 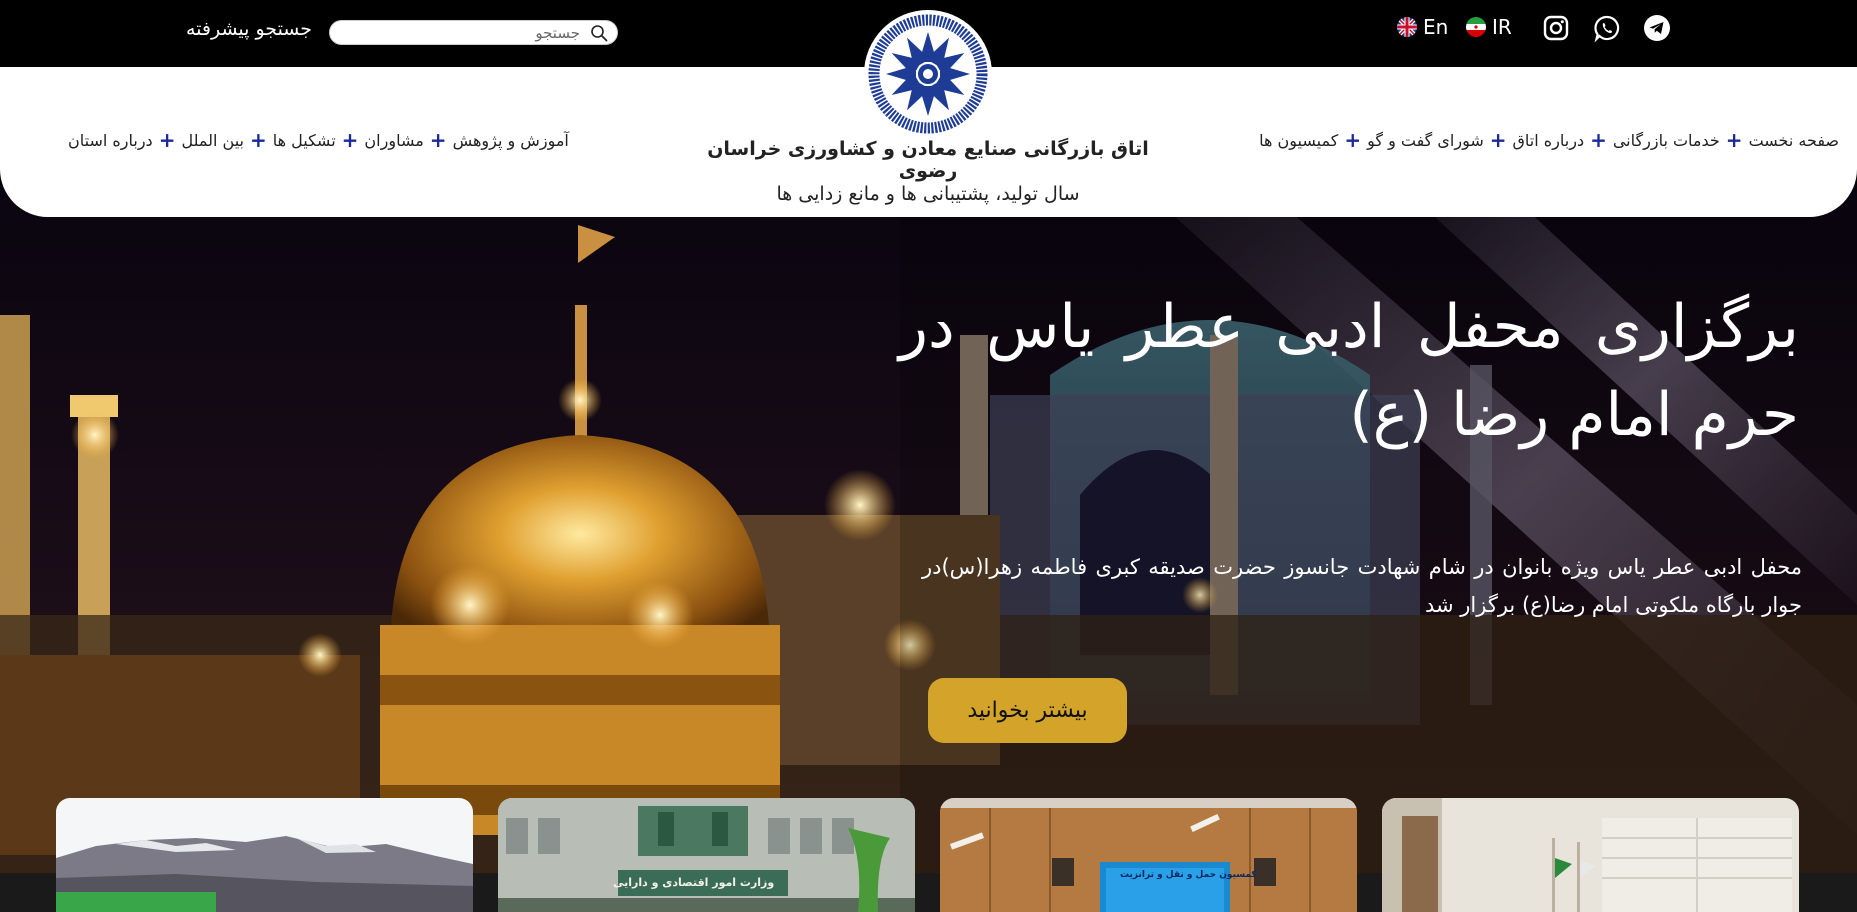 What do you see at coordinates (1476, 27) in the screenshot?
I see `iran-flag-icon` at bounding box center [1476, 27].